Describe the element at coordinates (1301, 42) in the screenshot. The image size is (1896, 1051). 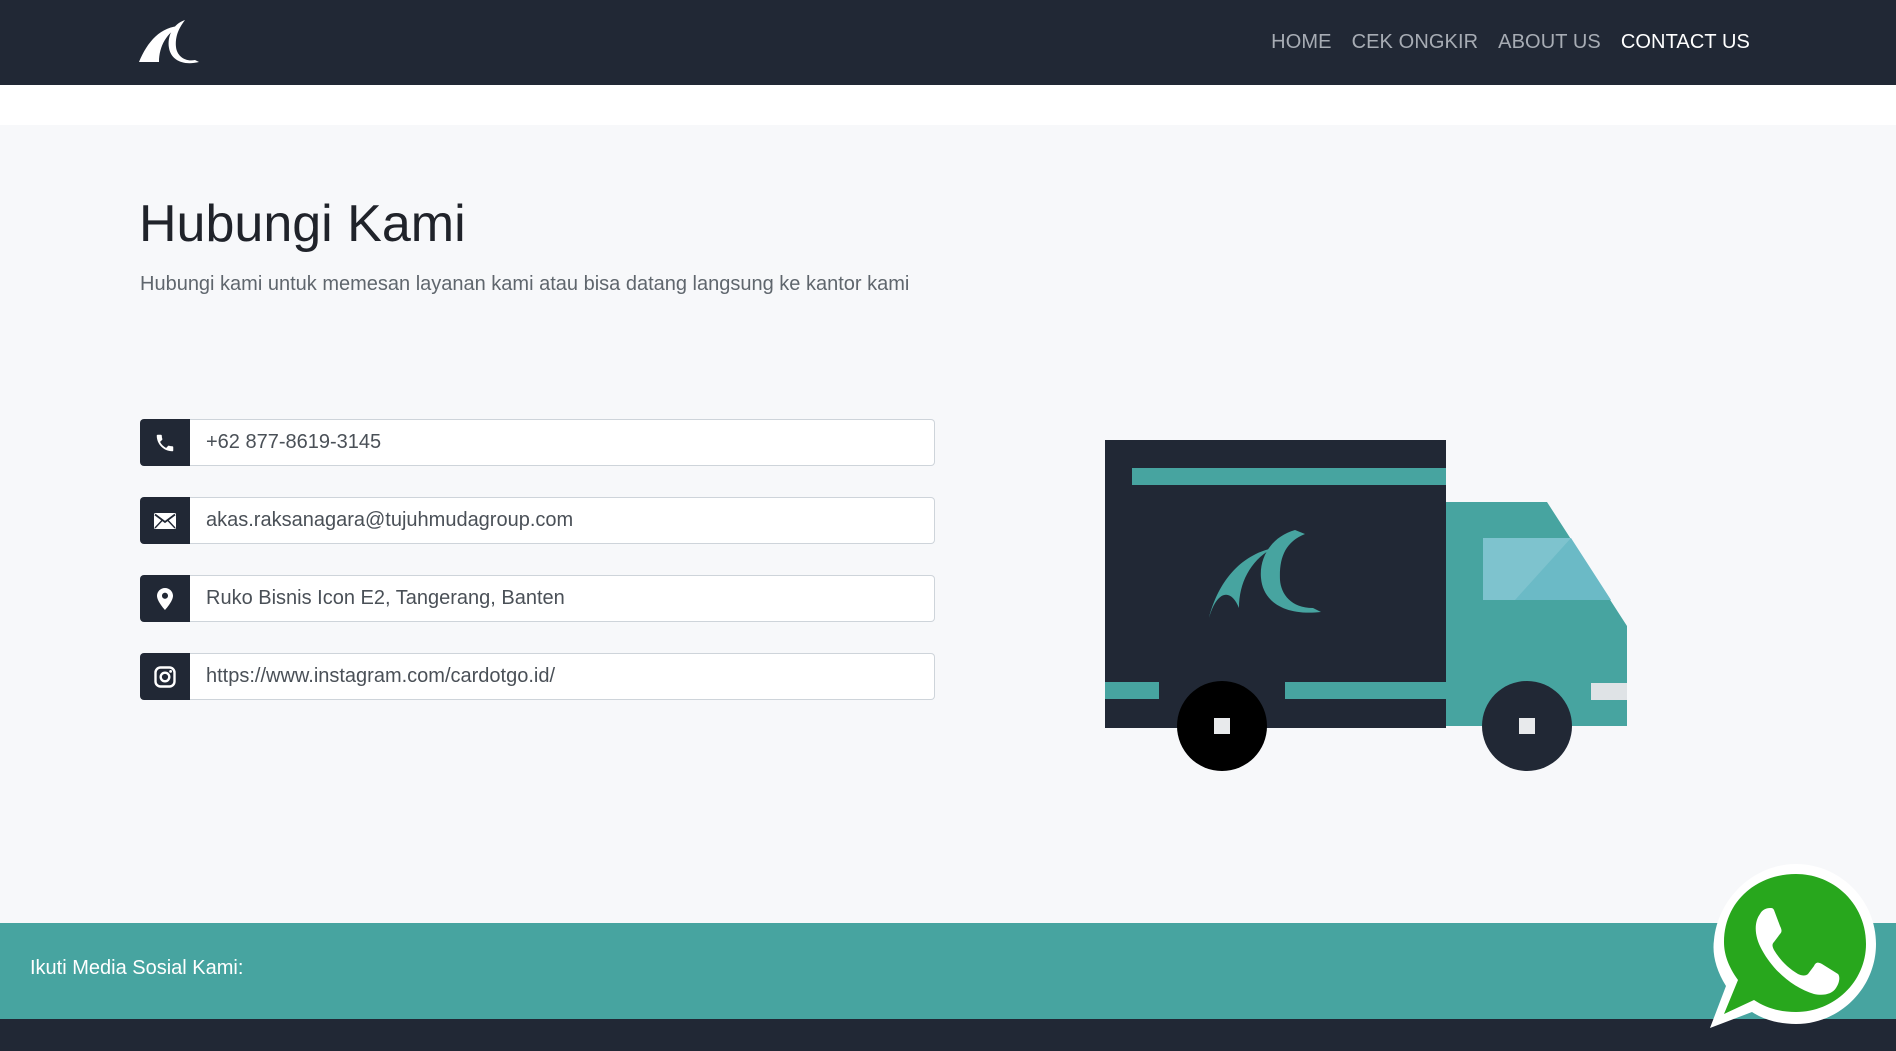
I see `nav-home-link: HOME` at that location.